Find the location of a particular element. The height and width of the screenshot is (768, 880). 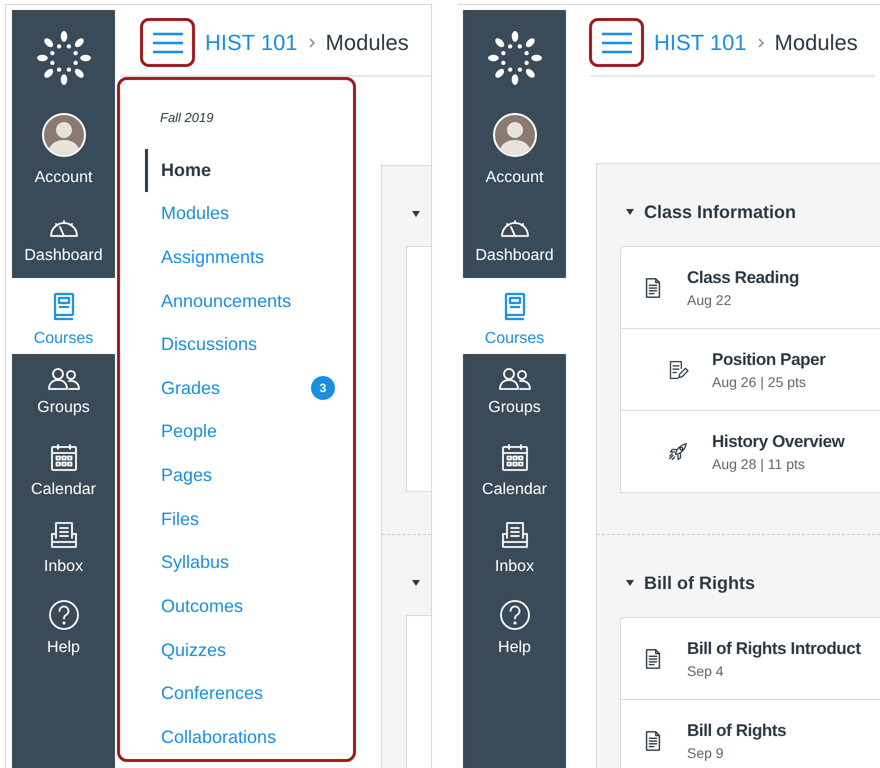

item-details: Aug 26 | 25 pts is located at coordinates (759, 382).